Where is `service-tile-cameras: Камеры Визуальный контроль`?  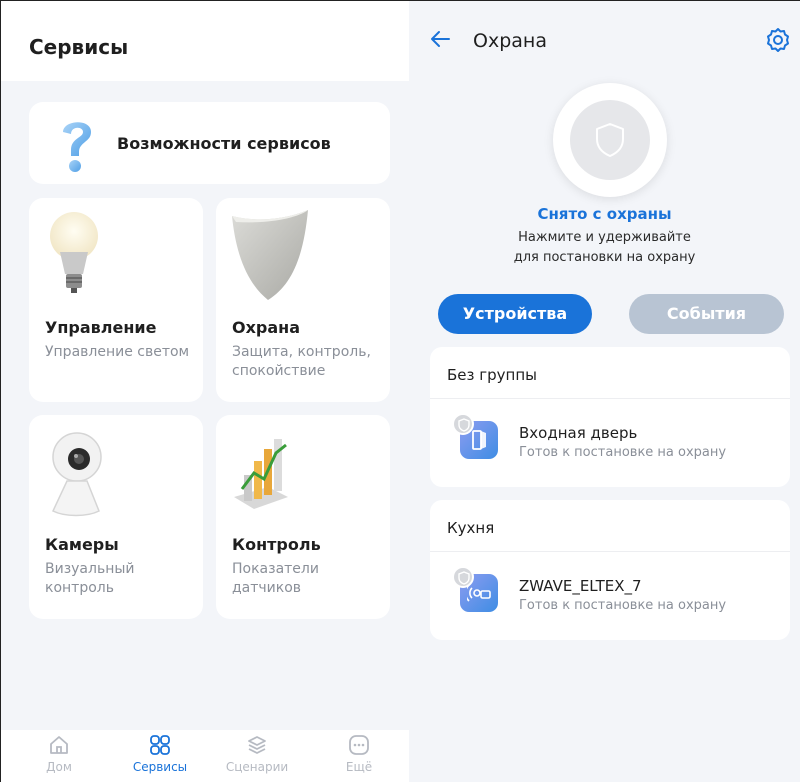
service-tile-cameras: Камеры Визуальный контроль is located at coordinates (116, 517).